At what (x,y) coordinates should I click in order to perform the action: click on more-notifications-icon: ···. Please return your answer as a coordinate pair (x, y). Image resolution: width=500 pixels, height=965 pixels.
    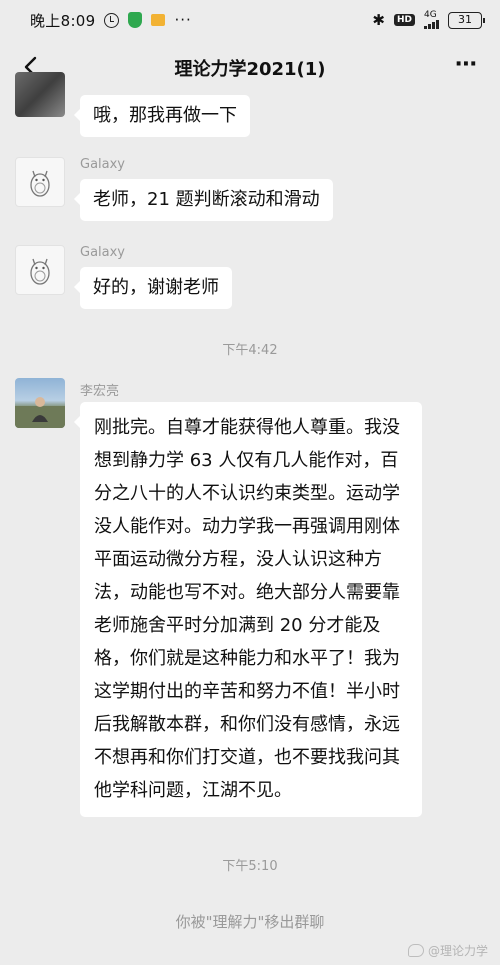
    Looking at the image, I should click on (183, 20).